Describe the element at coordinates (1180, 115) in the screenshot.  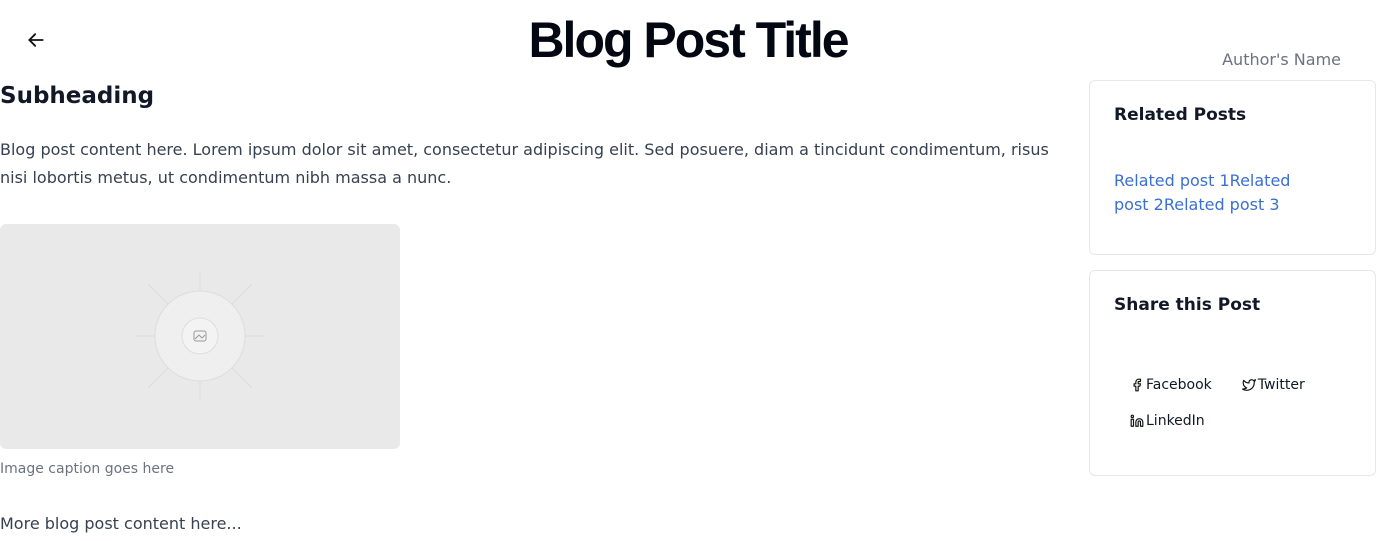
I see `related-posts-title: Related Posts` at that location.